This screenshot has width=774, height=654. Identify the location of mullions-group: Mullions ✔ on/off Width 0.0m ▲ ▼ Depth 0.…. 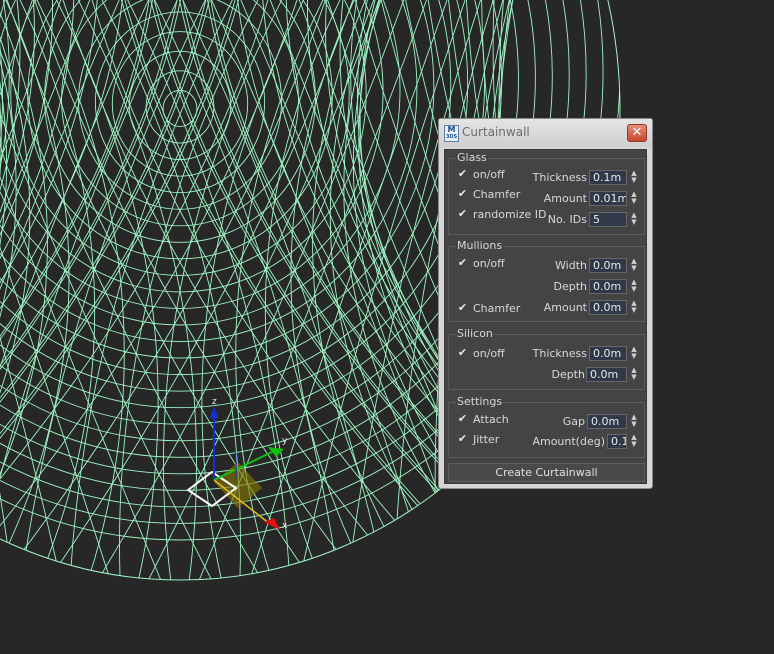
(546, 280).